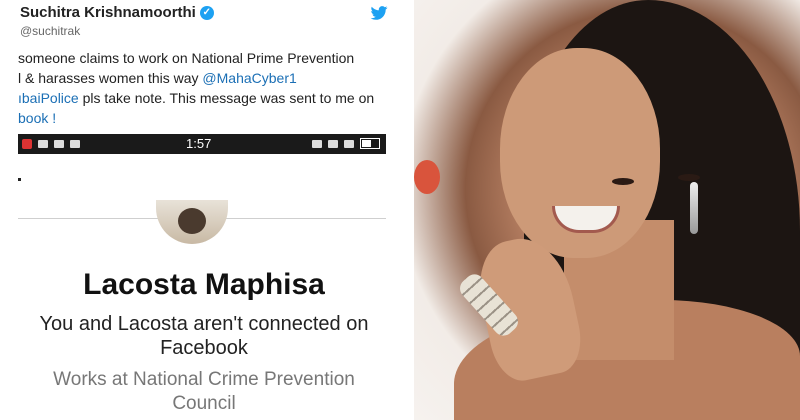  Describe the element at coordinates (370, 143) in the screenshot. I see `battery-icon` at that location.